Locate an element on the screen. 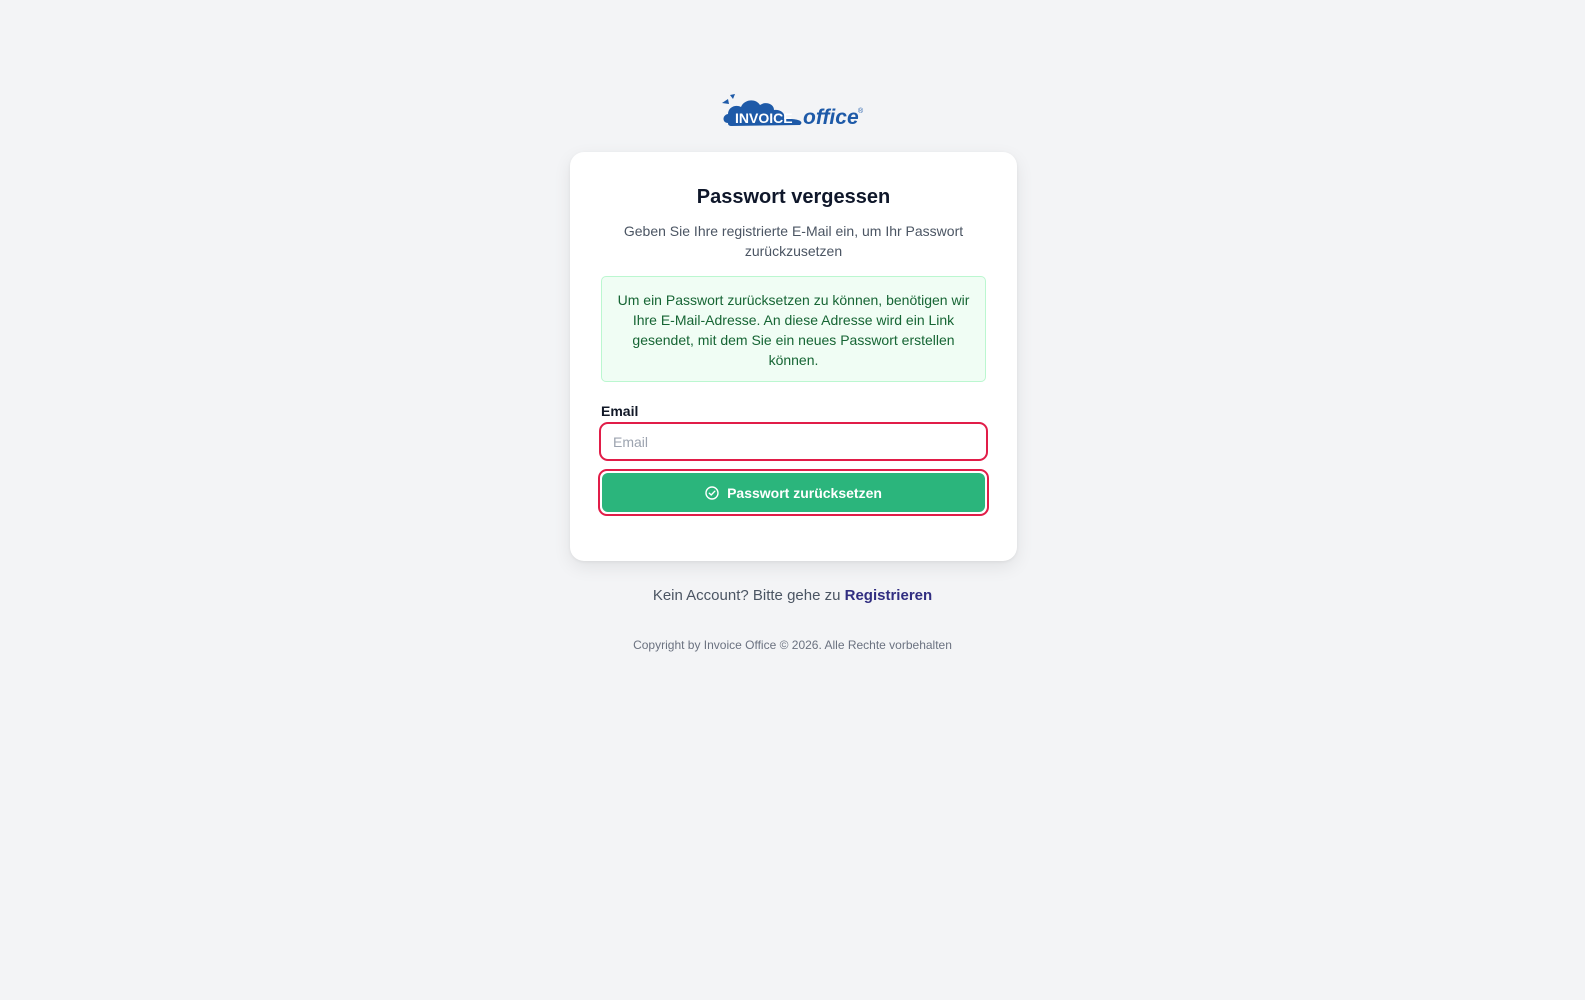  invoice-office-logo-graphic: INVOICE office ® is located at coordinates (793, 111).